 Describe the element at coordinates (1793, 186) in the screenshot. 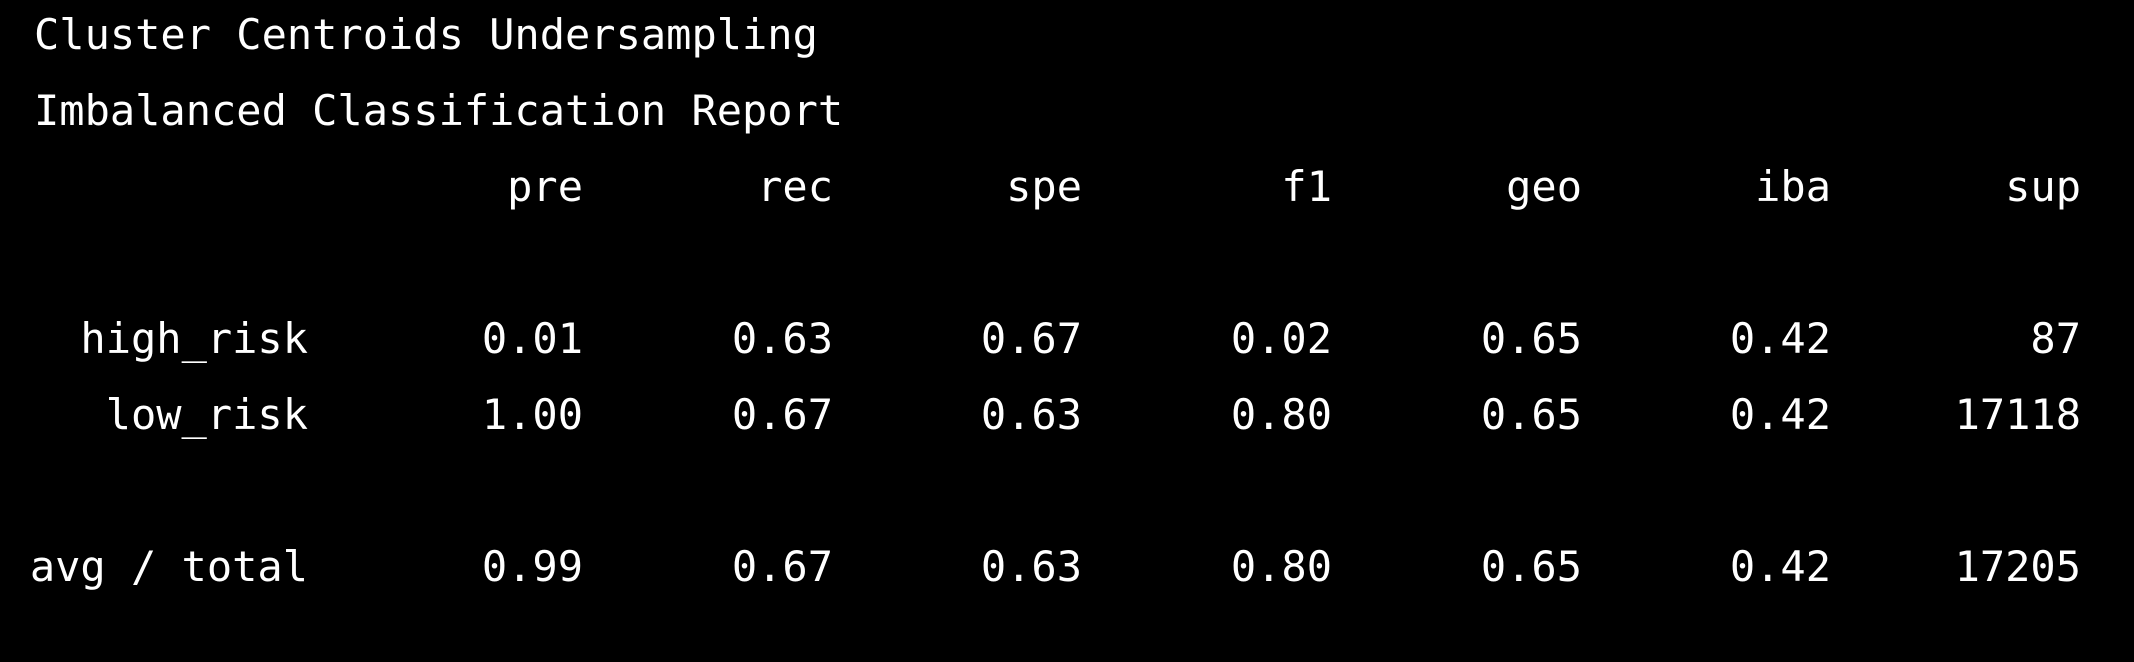

I see `column-header-iba: iba` at that location.